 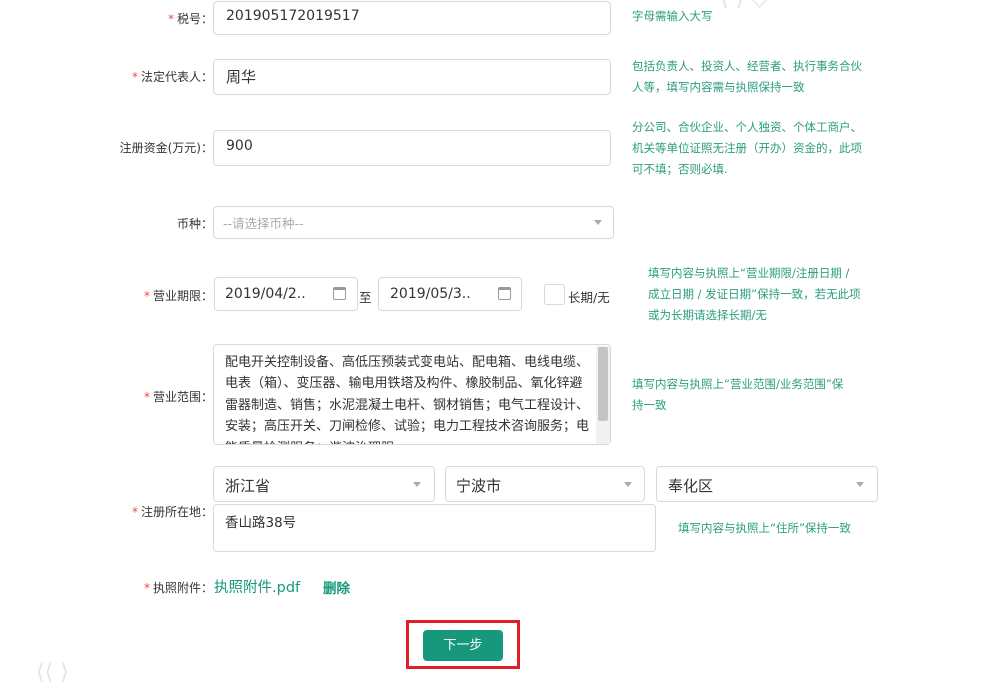 What do you see at coordinates (672, 16) in the screenshot?
I see `tax-no-hint: 字母需输入大写` at bounding box center [672, 16].